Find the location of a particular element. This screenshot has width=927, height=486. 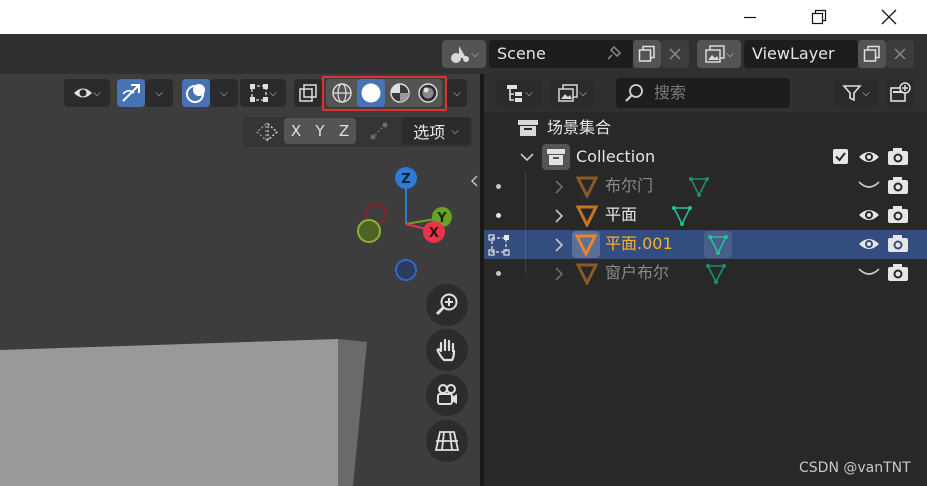

restore-button is located at coordinates (819, 17).